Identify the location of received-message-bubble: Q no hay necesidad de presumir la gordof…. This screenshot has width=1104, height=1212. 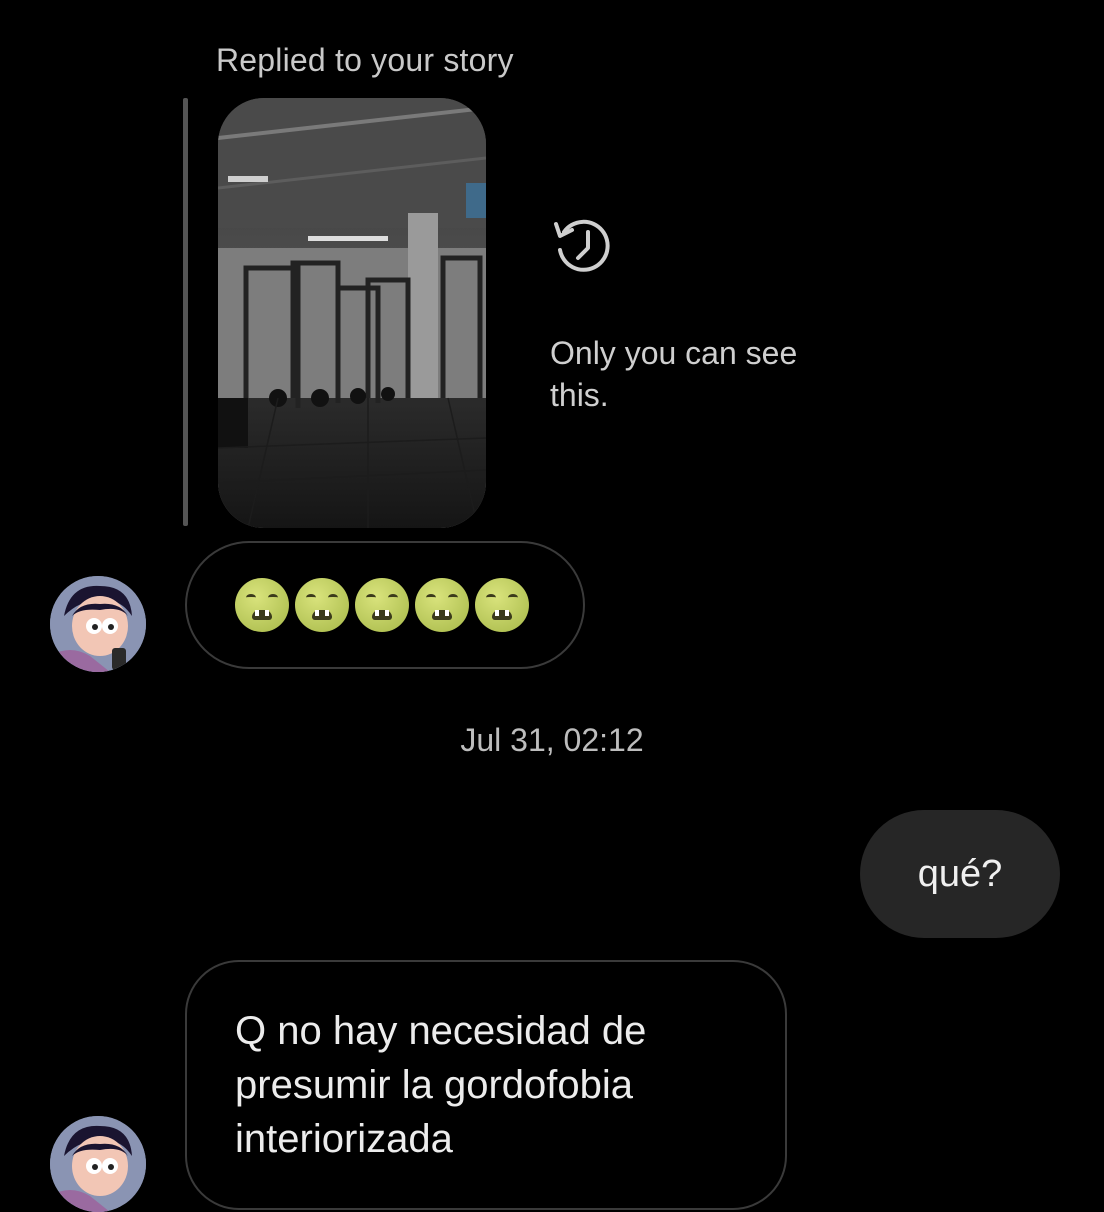
(486, 1085).